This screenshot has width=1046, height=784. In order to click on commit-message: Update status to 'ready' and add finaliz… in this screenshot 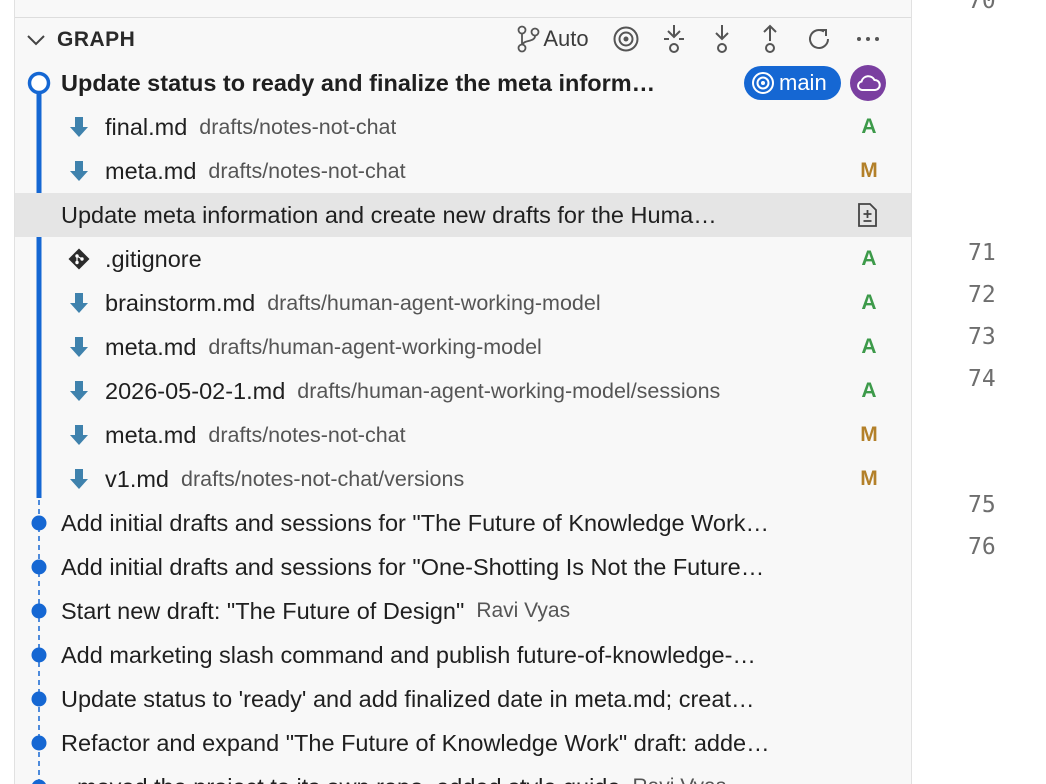, I will do `click(408, 699)`.